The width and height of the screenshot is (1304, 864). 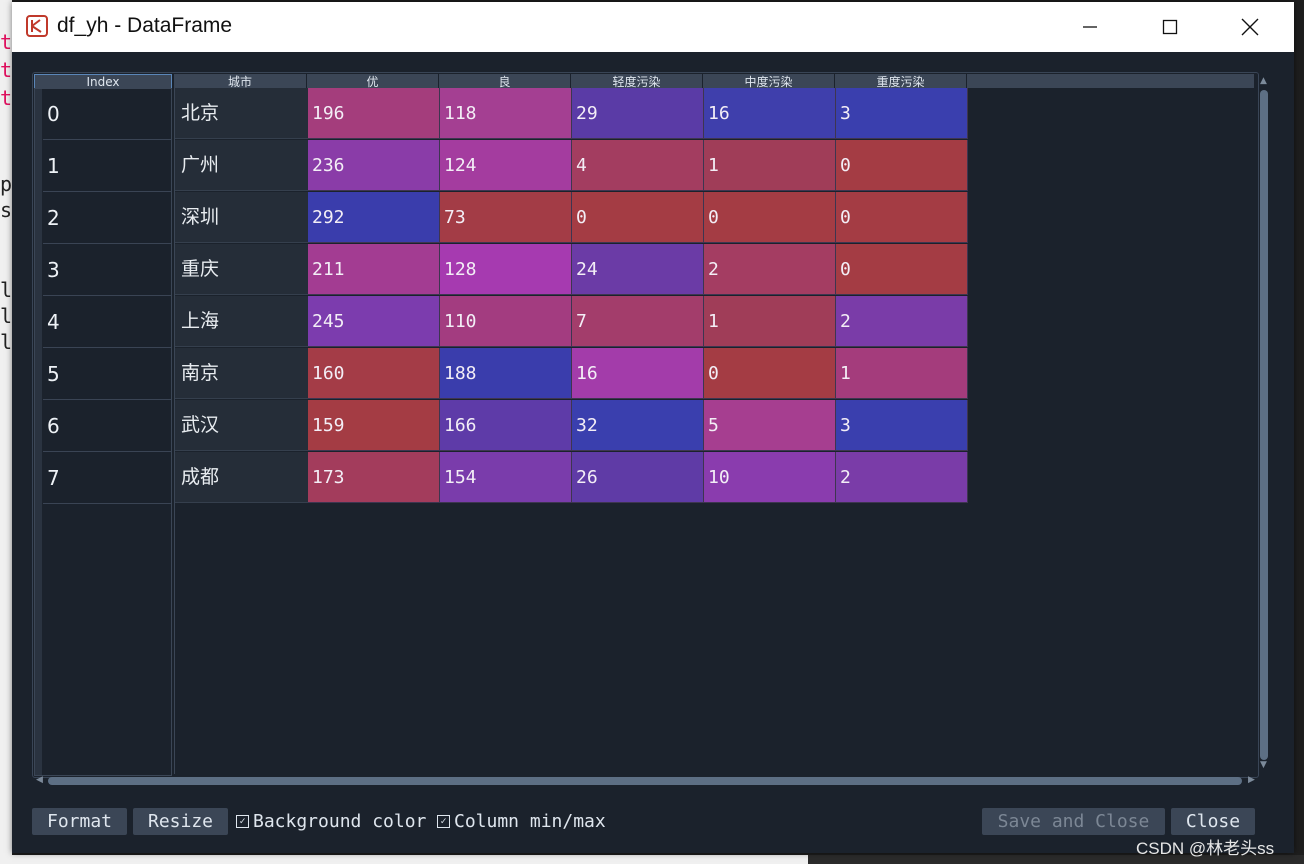 I want to click on value-cell: 211, so click(x=374, y=269).